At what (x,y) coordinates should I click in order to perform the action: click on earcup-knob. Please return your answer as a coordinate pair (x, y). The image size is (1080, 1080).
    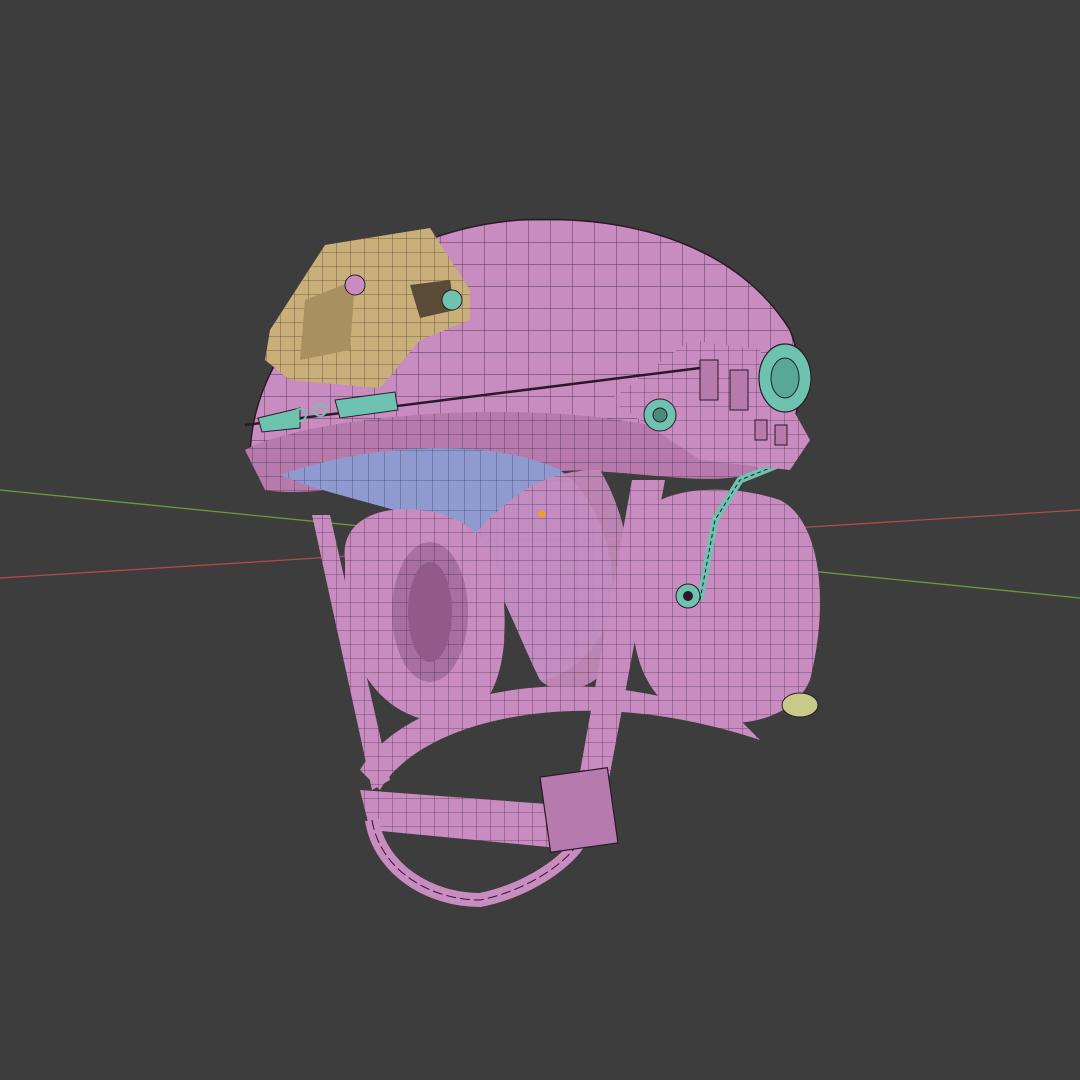
    Looking at the image, I should click on (800, 705).